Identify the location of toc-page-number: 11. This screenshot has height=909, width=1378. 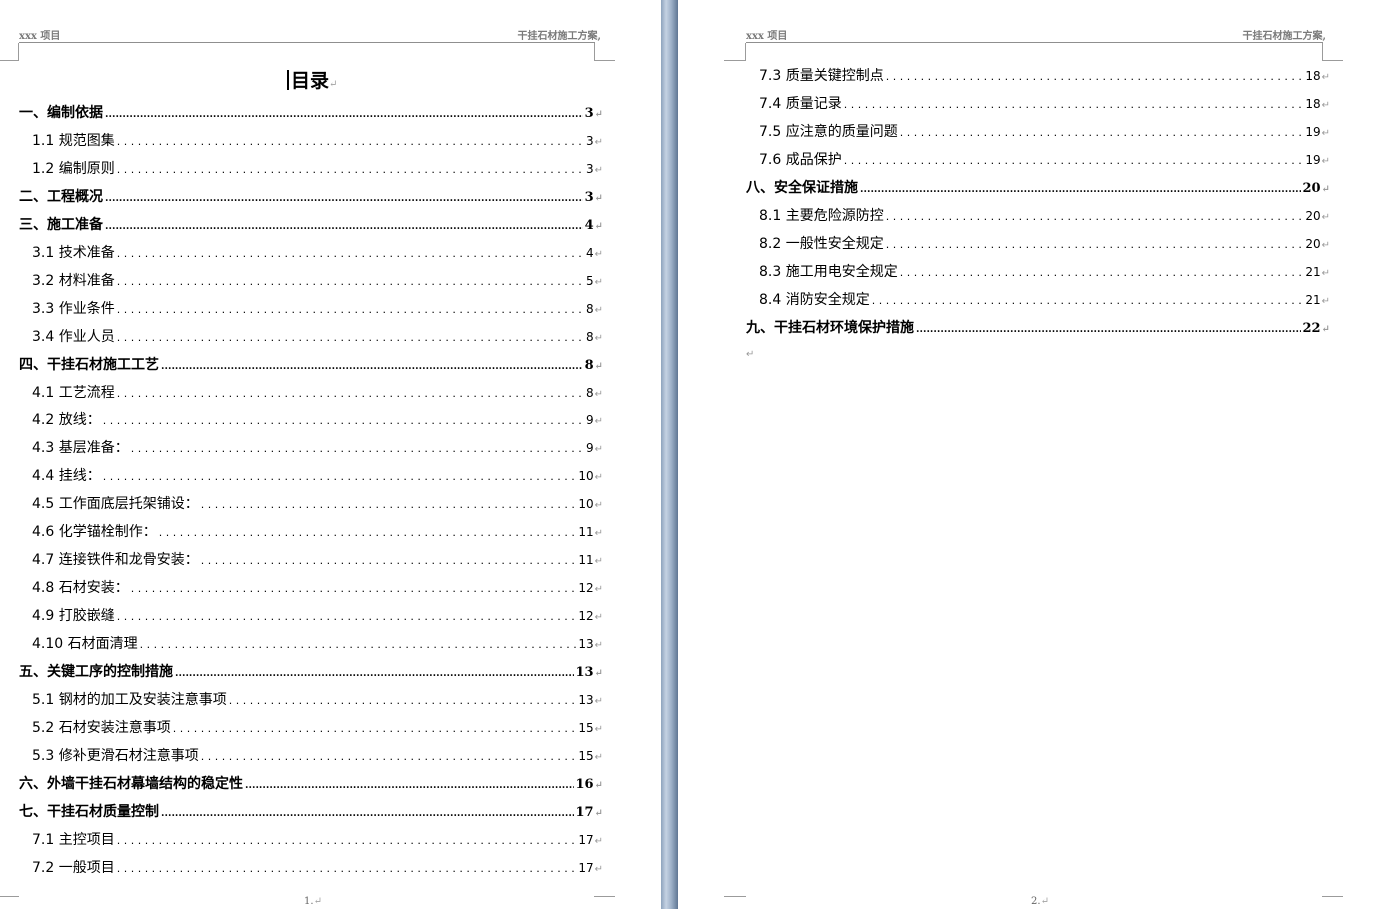
(586, 532).